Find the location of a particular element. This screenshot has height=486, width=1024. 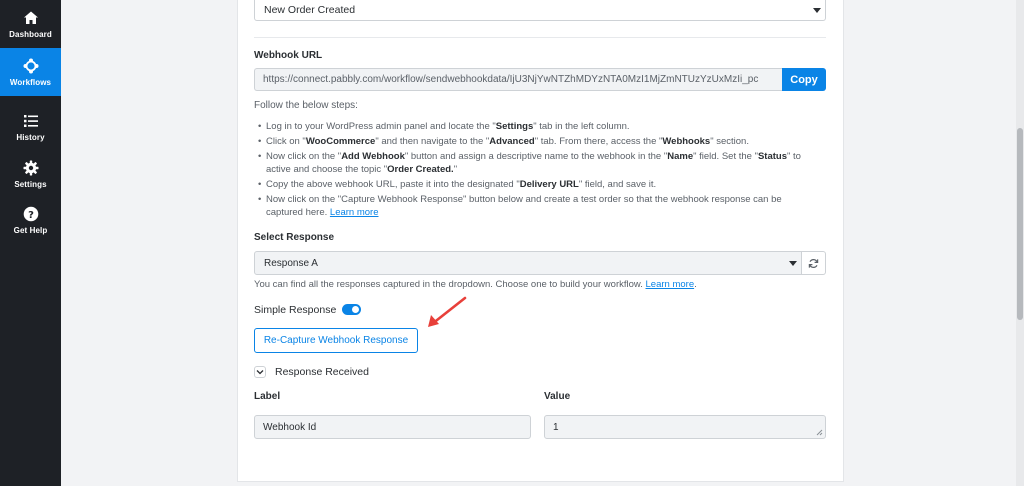

toggle-knob is located at coordinates (355, 309).